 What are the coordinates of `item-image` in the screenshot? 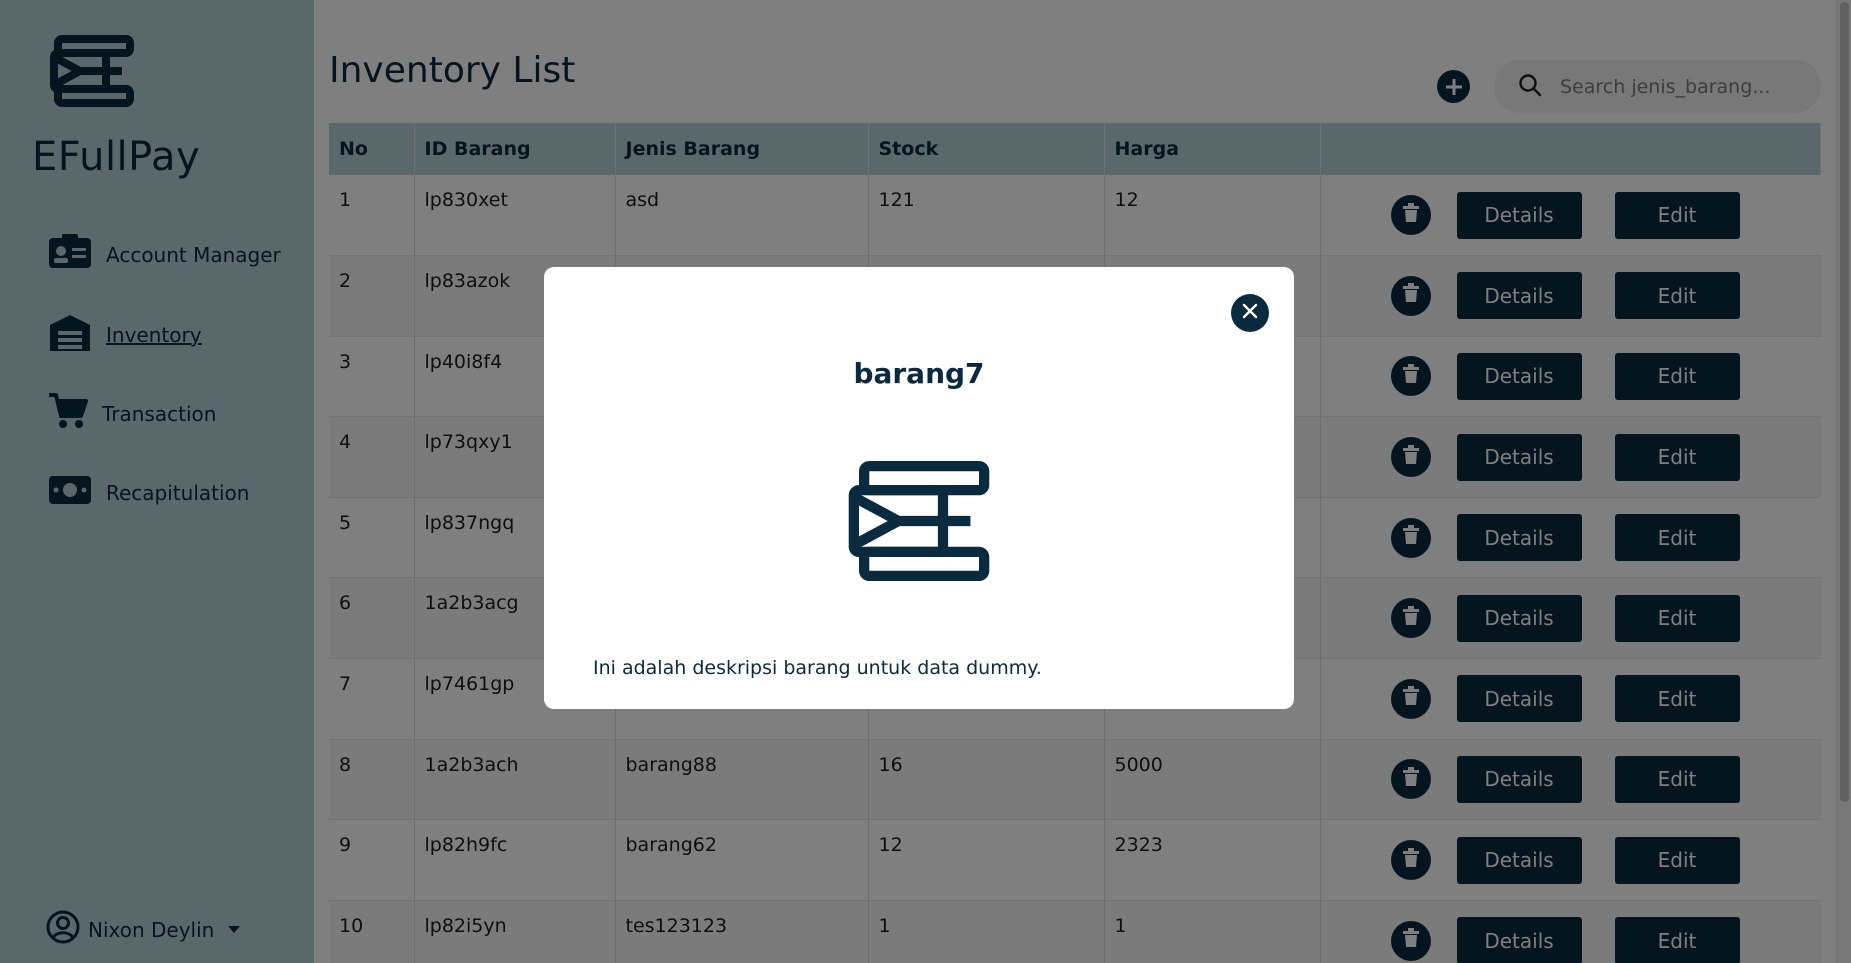 It's located at (919, 523).